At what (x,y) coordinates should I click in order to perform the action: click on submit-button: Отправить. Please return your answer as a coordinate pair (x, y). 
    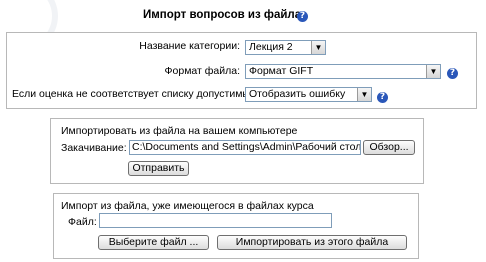
    Looking at the image, I should click on (158, 168).